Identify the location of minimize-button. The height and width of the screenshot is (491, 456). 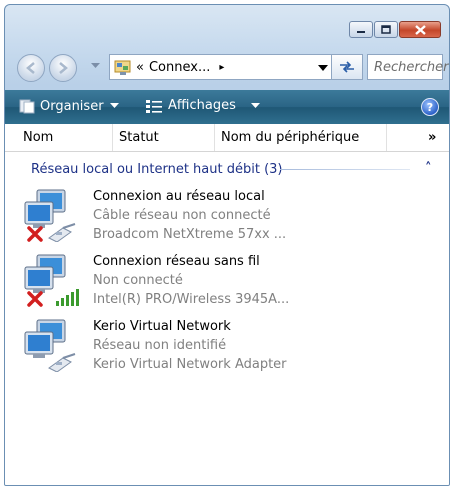
(361, 29).